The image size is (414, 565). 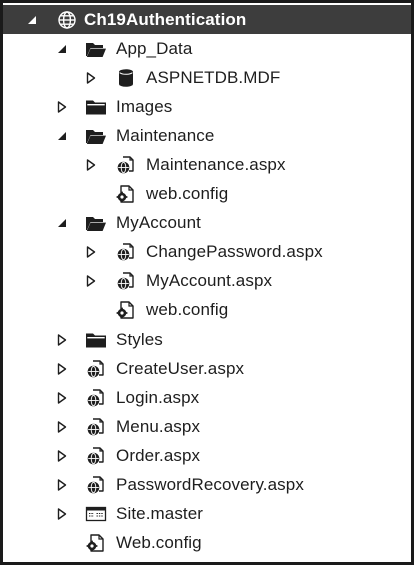 What do you see at coordinates (207, 106) in the screenshot?
I see `tree-item-images: Images` at bounding box center [207, 106].